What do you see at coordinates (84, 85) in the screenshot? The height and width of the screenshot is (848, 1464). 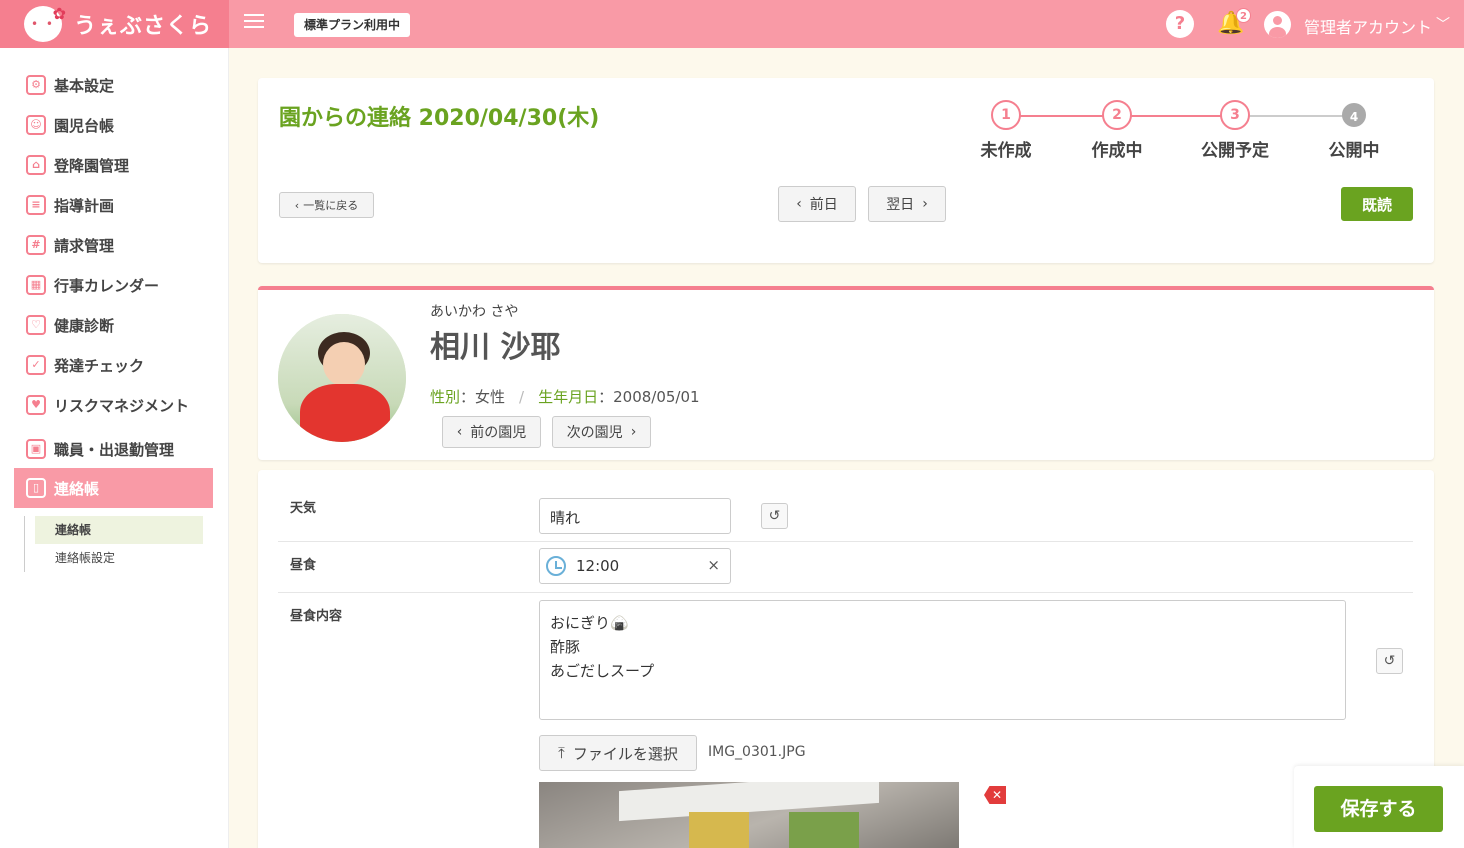 I see `sidebar-item-label: 基本設定` at bounding box center [84, 85].